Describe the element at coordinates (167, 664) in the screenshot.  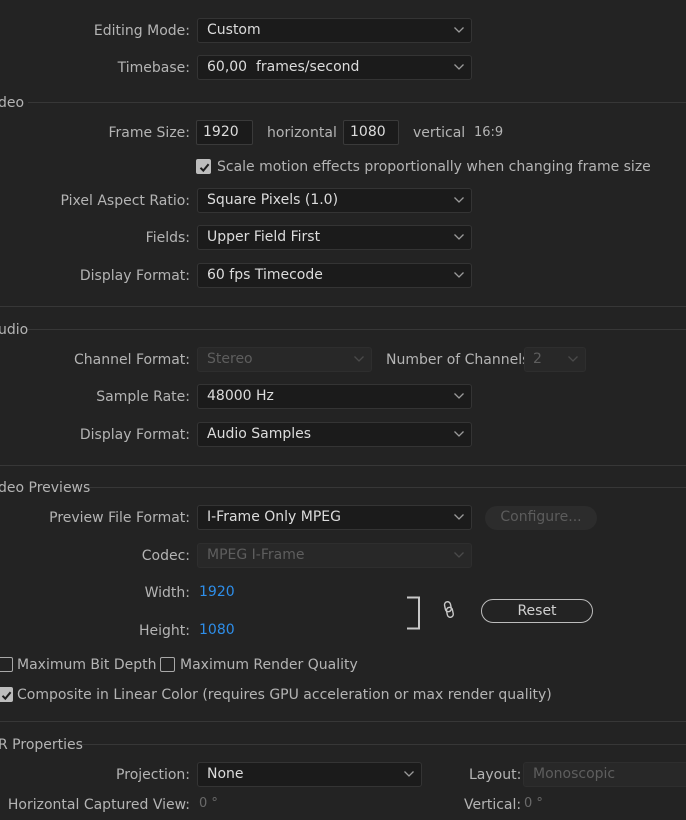
I see `max-render-quality-checkbox` at that location.